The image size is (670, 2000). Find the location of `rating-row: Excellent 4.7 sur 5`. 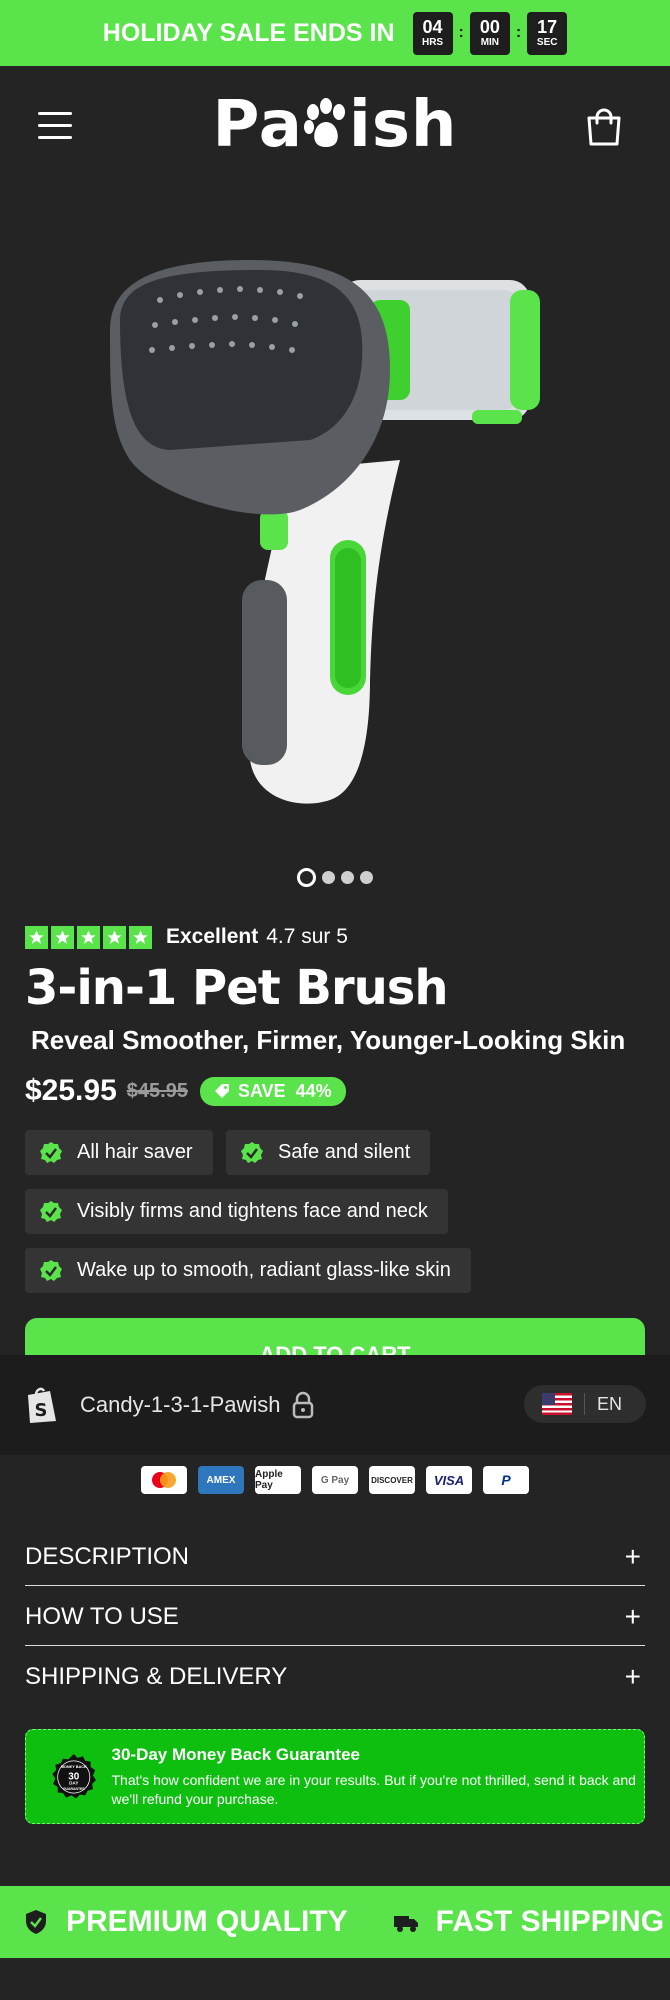

rating-row: Excellent 4.7 sur 5 is located at coordinates (186, 937).